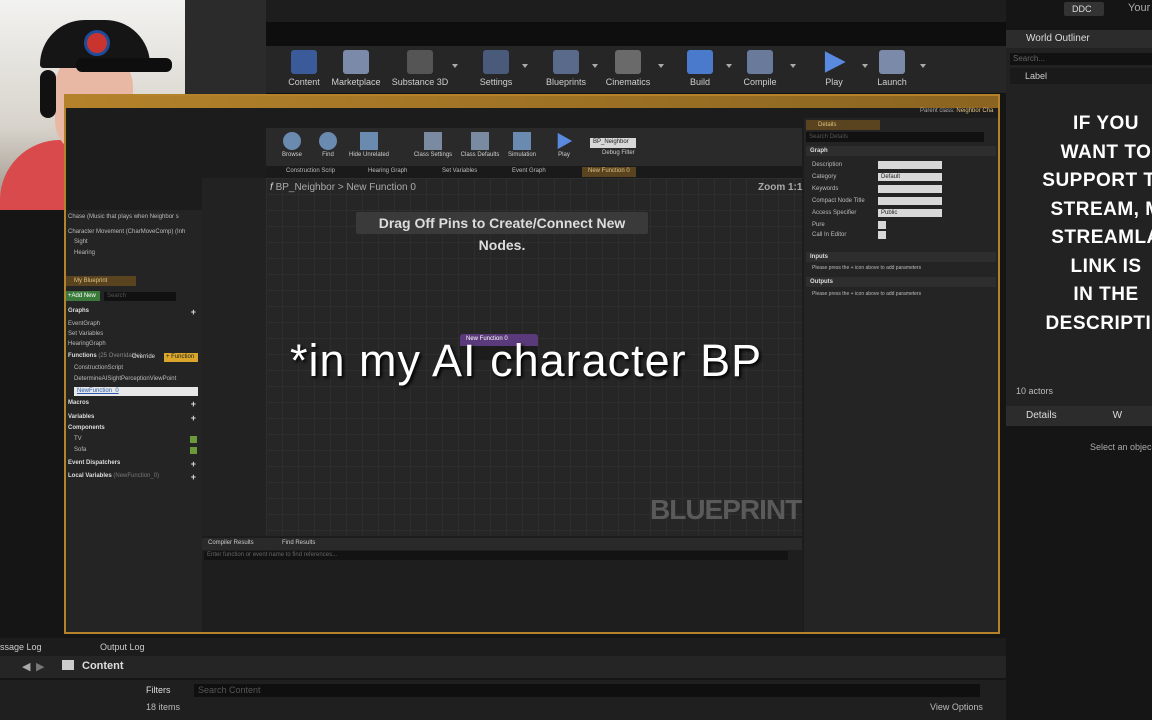 The image size is (1152, 720). What do you see at coordinates (193, 418) in the screenshot?
I see `add-variable-button: +` at bounding box center [193, 418].